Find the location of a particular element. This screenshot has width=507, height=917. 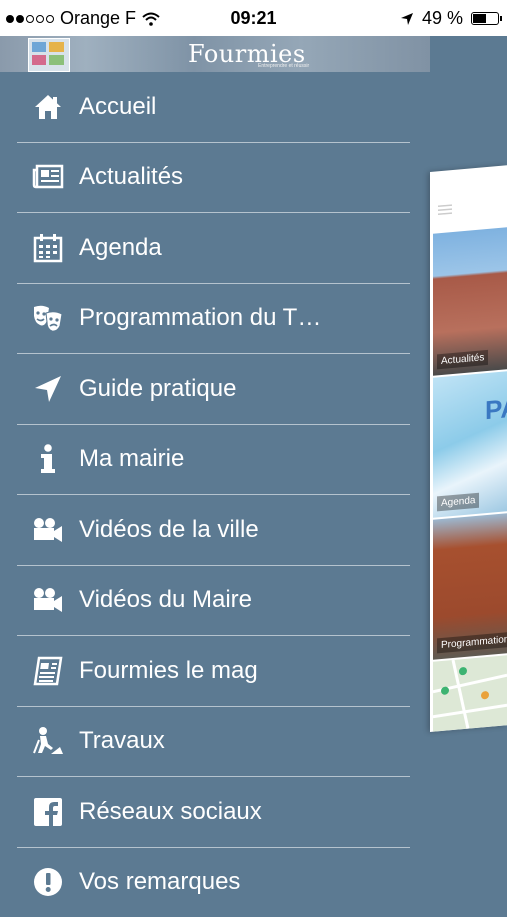

main-screen-preview: Actualités PA Agenda Programmation is located at coordinates (468, 448).